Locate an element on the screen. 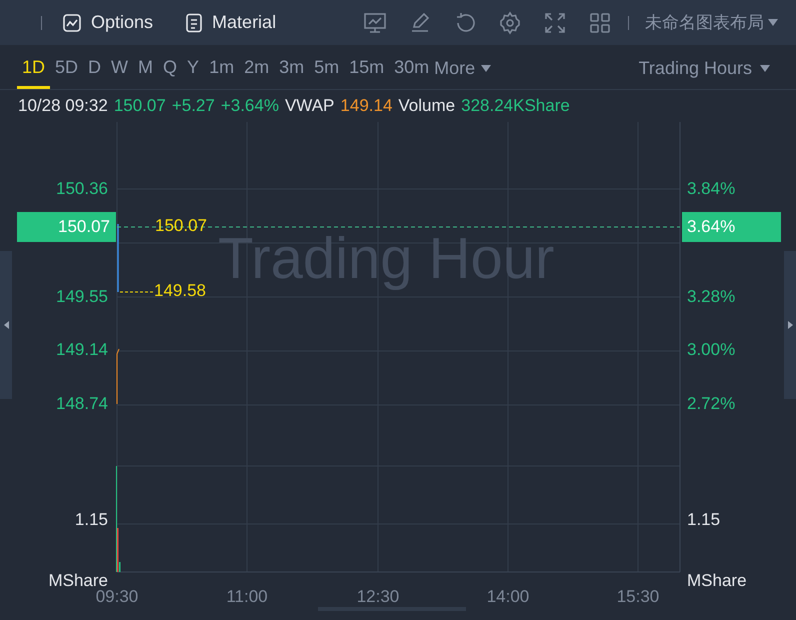 The image size is (796, 620). timeframe-tab: Q is located at coordinates (170, 67).